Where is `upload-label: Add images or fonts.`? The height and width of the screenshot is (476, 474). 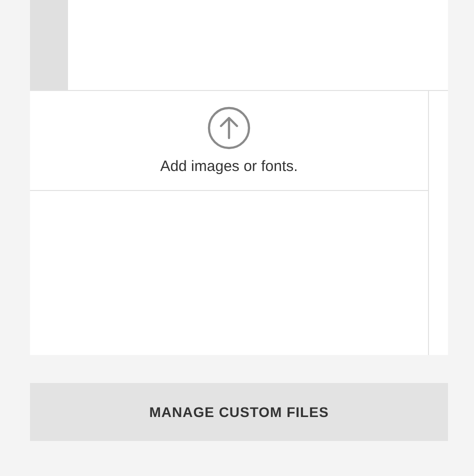 upload-label: Add images or fonts. is located at coordinates (229, 166).